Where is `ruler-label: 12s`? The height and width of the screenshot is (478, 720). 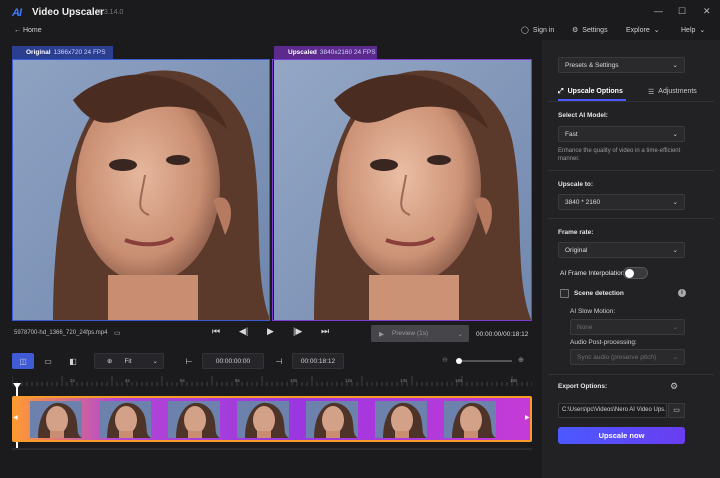 ruler-label: 12s is located at coordinates (349, 380).